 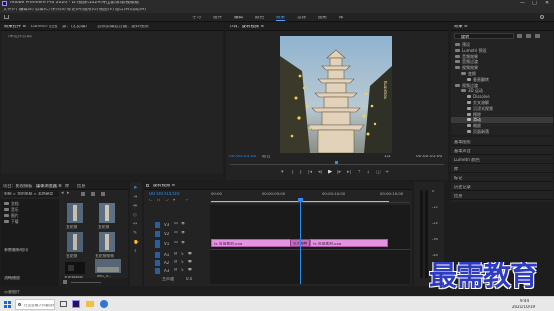 I want to click on taskbar-search: 在这里输入你要搜索的内容, so click(x=35, y=304).